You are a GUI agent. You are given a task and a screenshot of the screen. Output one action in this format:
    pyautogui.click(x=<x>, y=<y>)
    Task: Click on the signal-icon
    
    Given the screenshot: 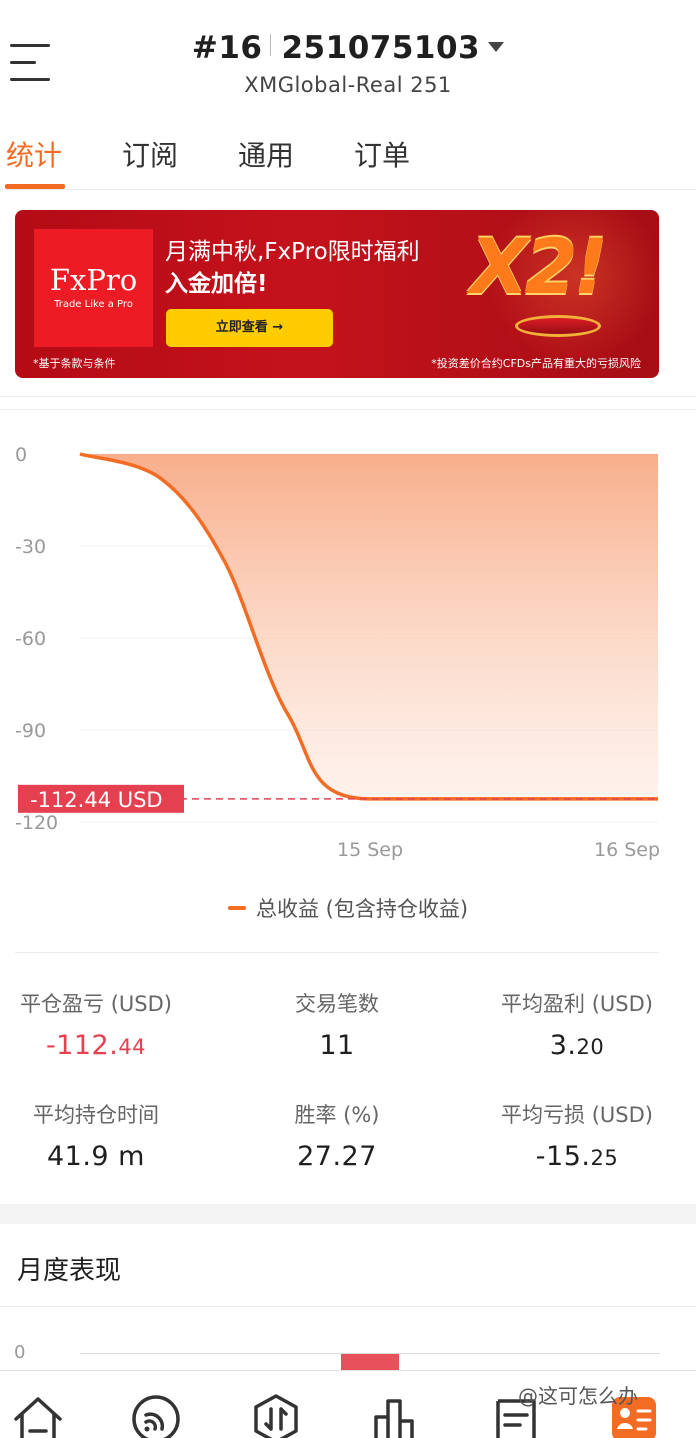 What is the action you would take?
    pyautogui.click(x=156, y=1415)
    